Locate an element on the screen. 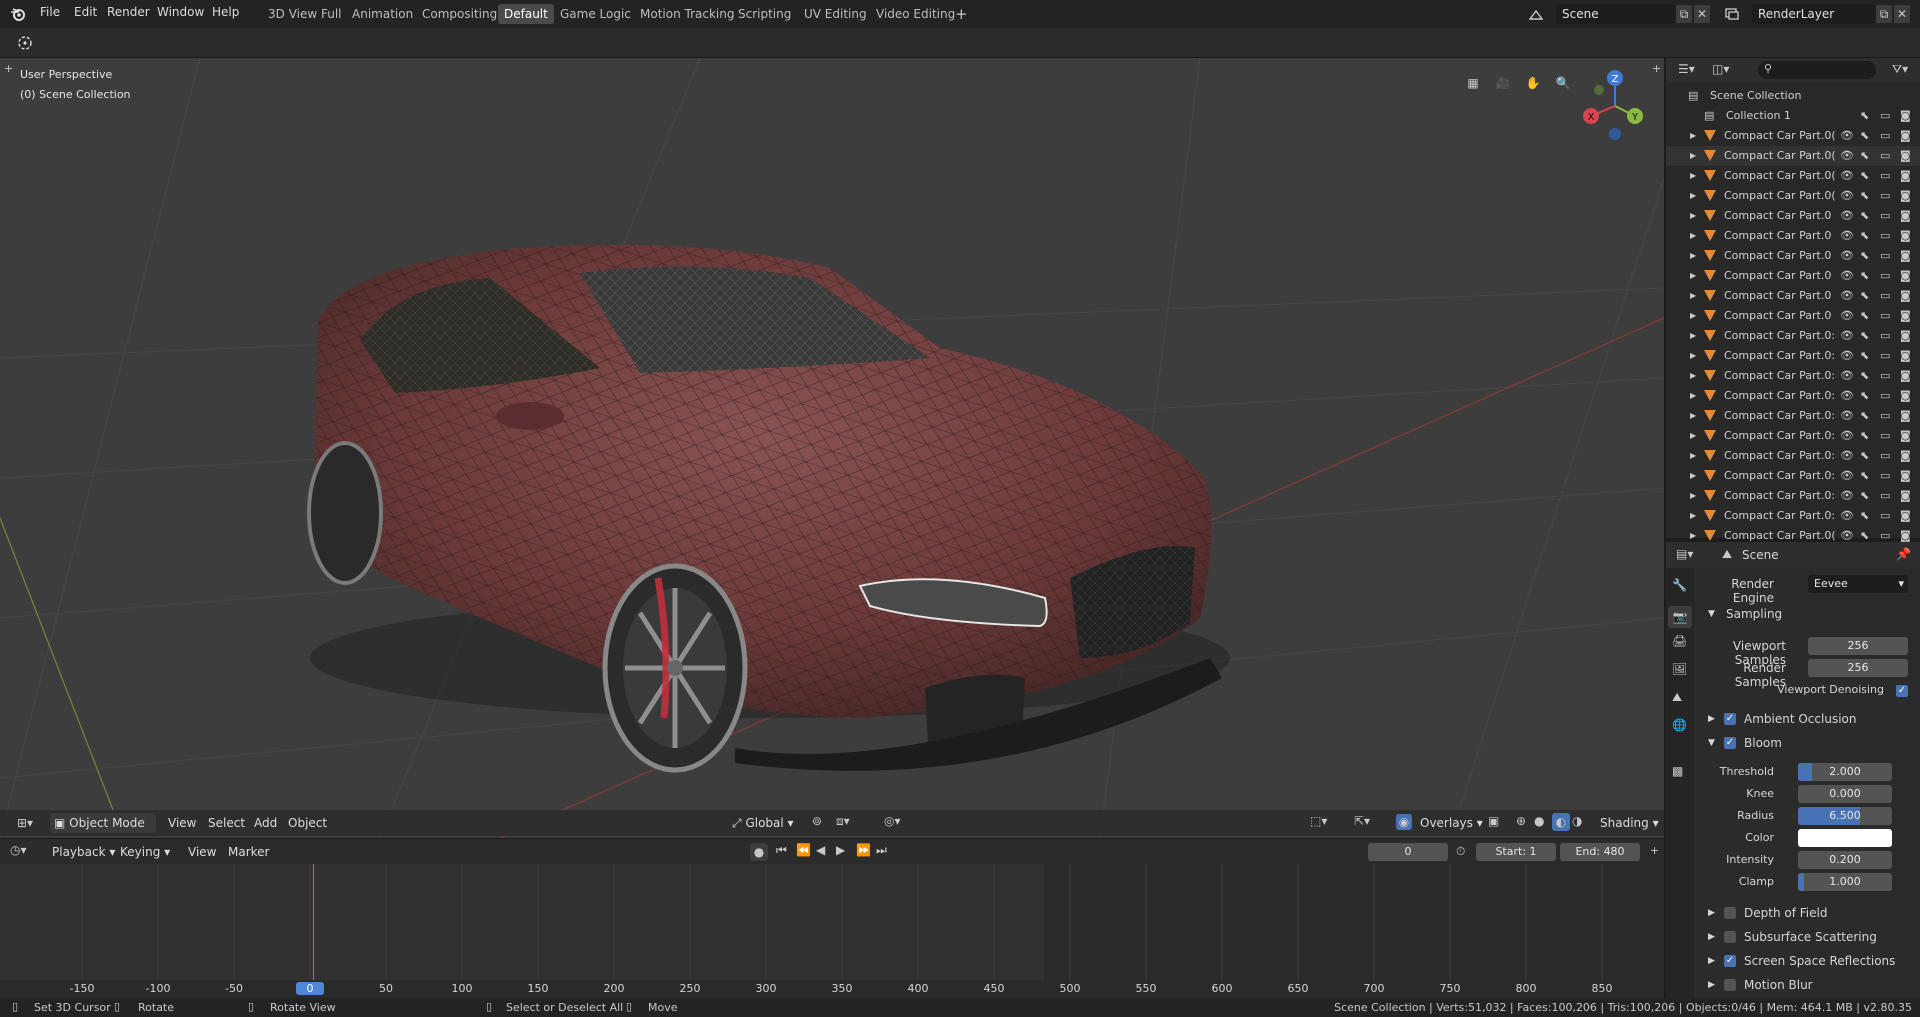 Image resolution: width=1920 pixels, height=1017 pixels. knee-slider: 0.000 is located at coordinates (1845, 794).